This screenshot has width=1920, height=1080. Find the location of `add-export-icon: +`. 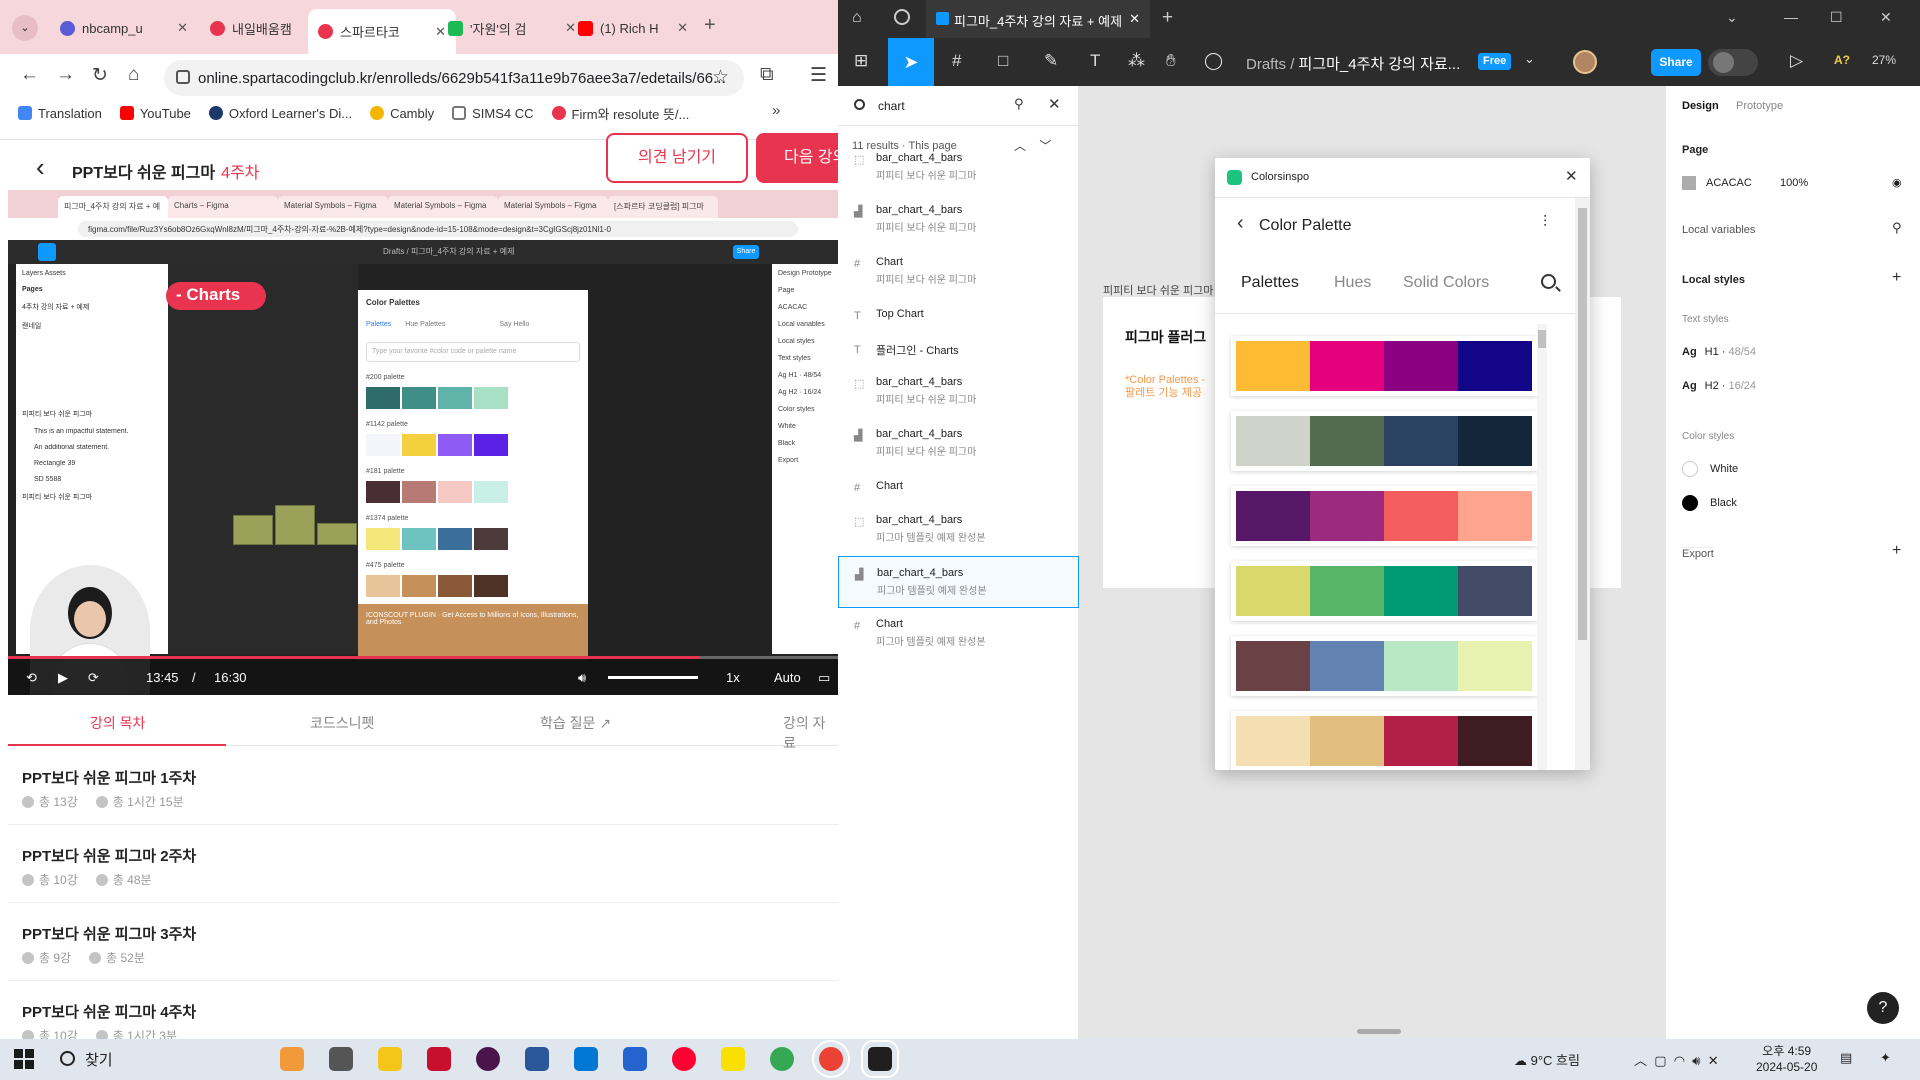

add-export-icon: + is located at coordinates (1896, 551).